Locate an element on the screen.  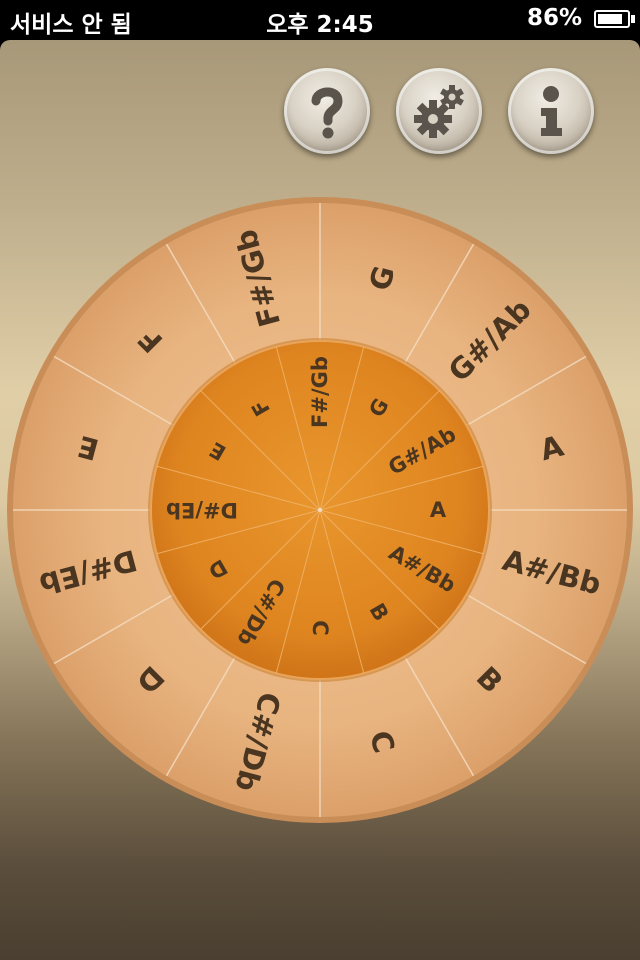
status-bar: 서비스 안 됨 오후 2:45 86% is located at coordinates (320, 20).